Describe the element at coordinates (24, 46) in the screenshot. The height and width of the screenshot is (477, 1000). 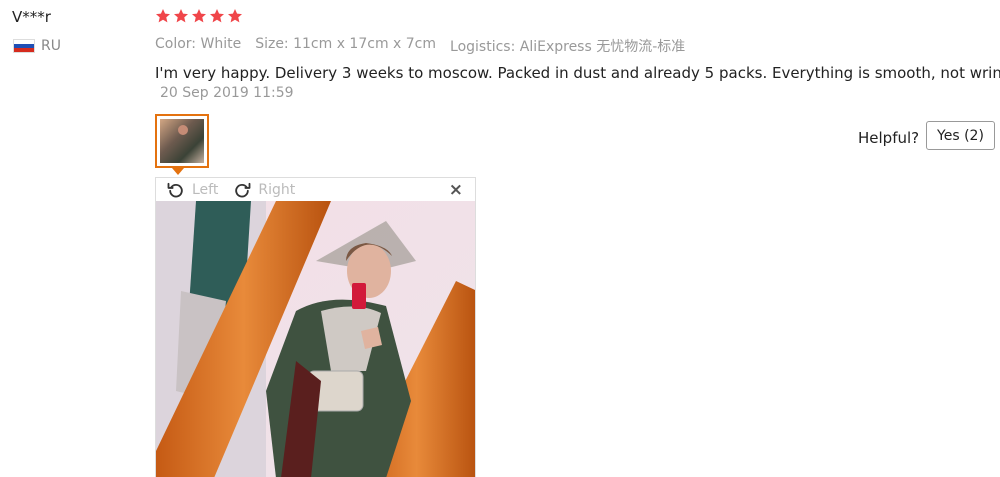
I see `flag-russia-icon` at that location.